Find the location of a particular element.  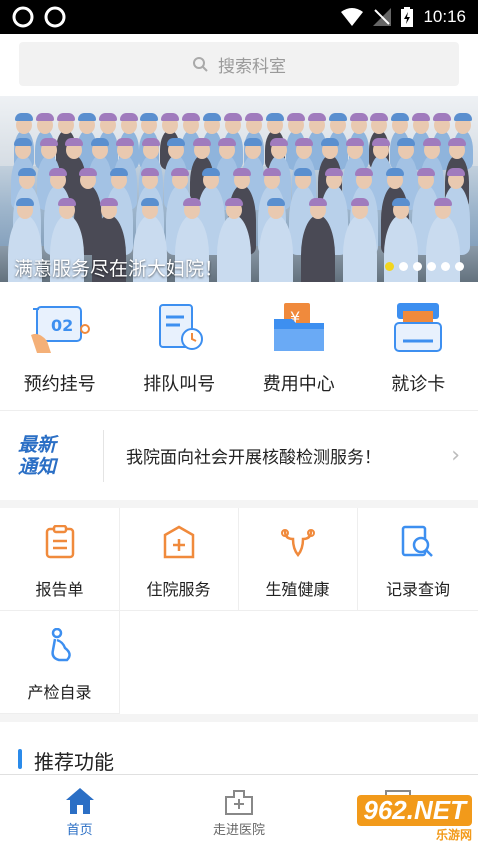

watermark-sub: 乐游网 is located at coordinates (453, 835).